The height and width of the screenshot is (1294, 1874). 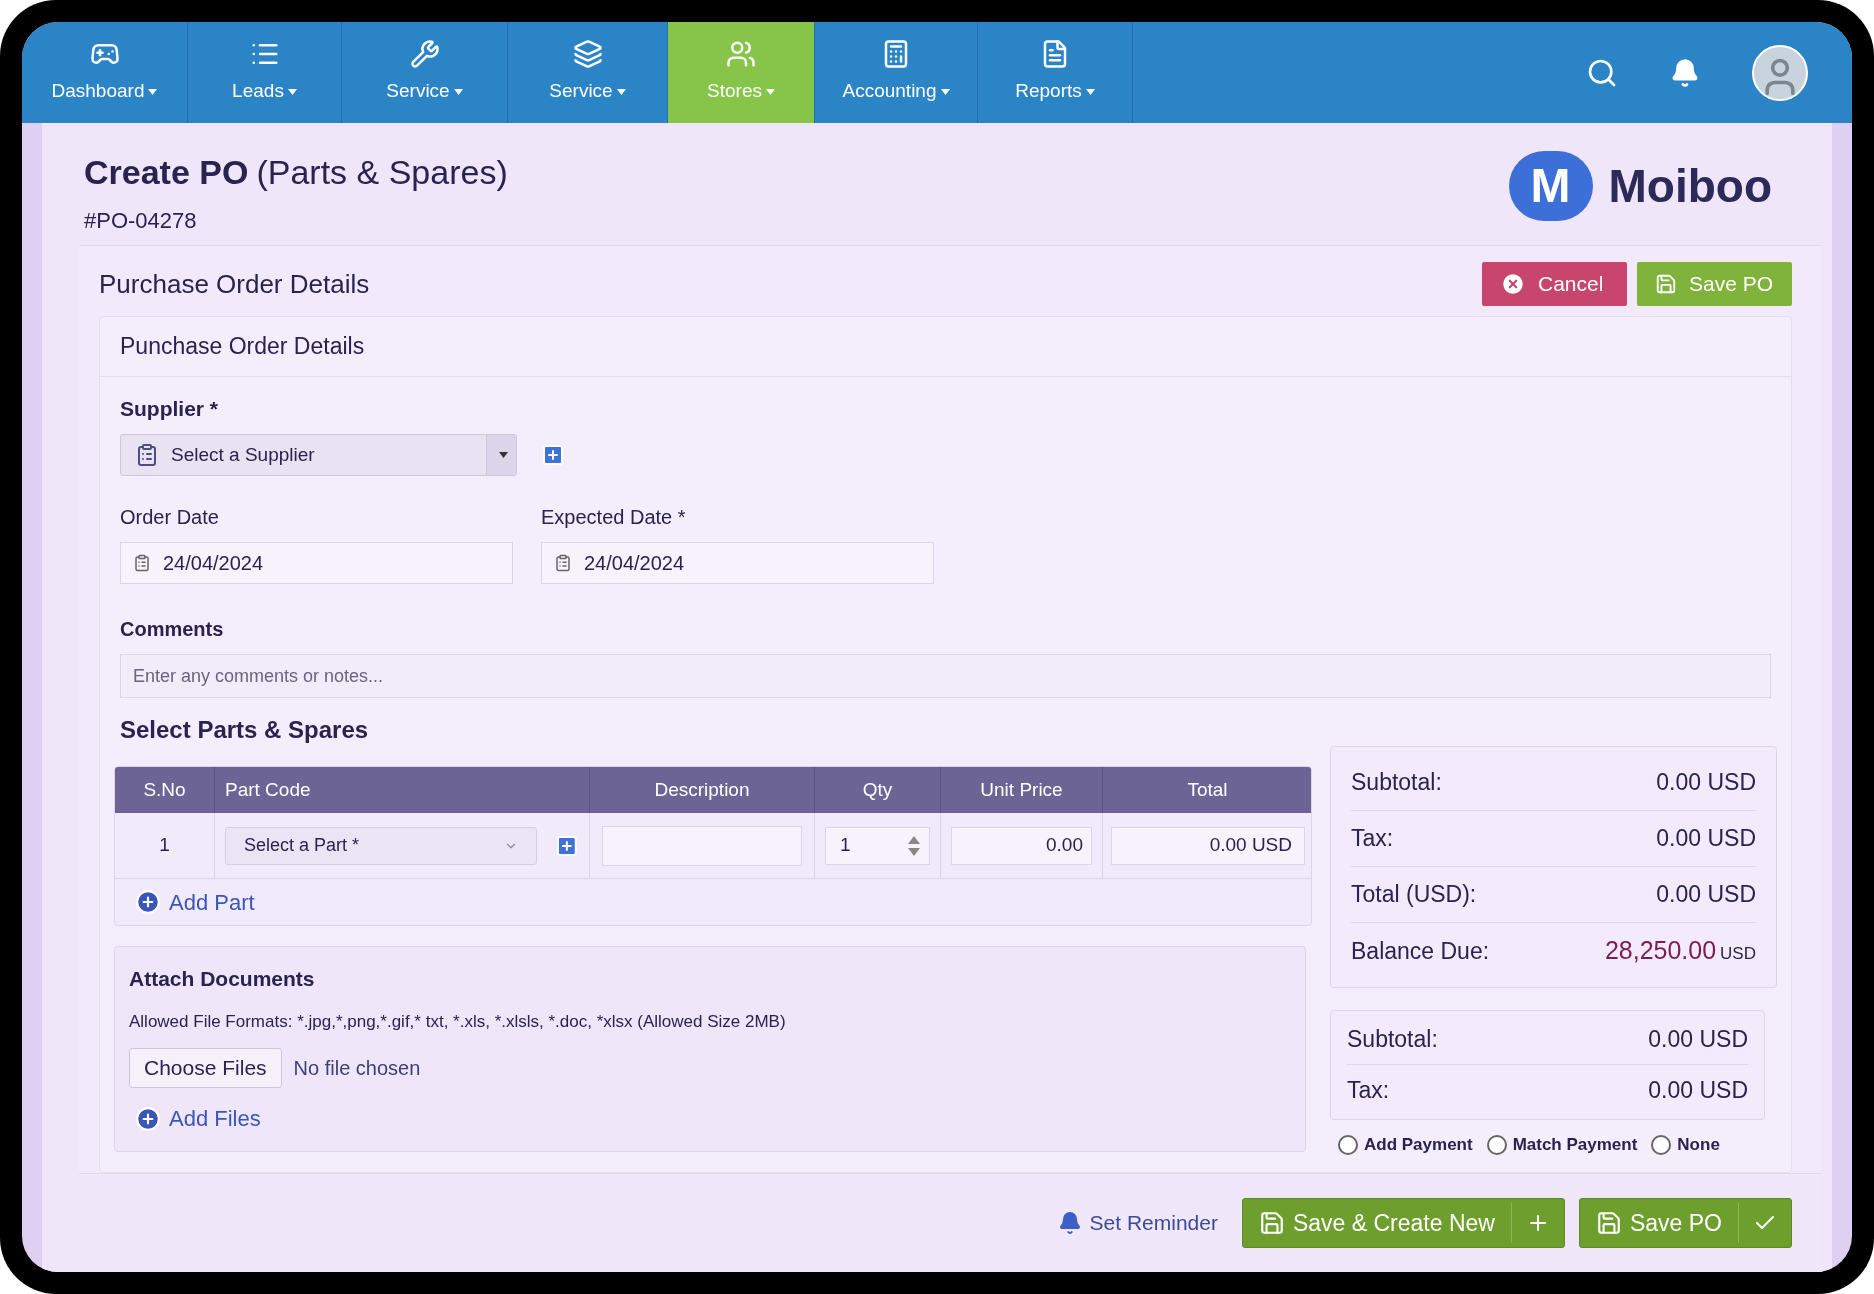 I want to click on layers-icon, so click(x=587, y=54).